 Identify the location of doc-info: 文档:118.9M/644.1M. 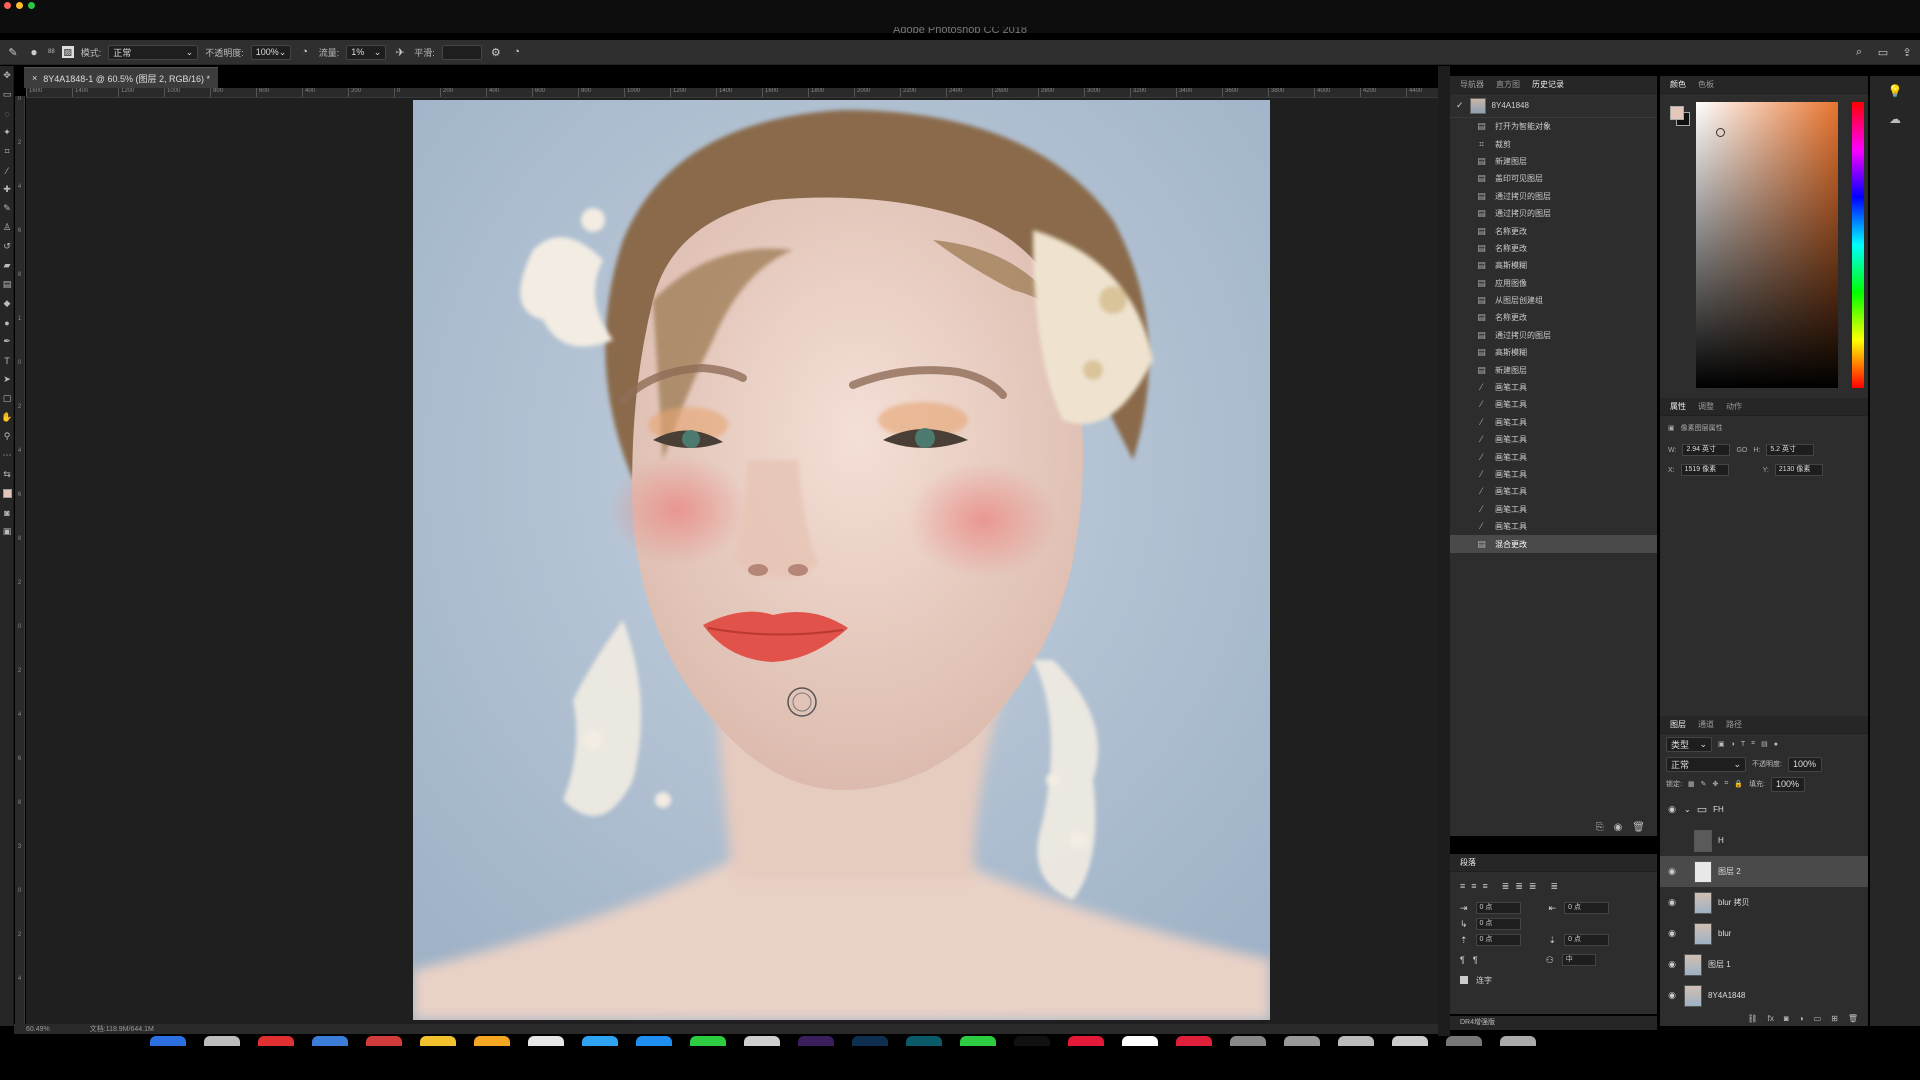
(122, 1029).